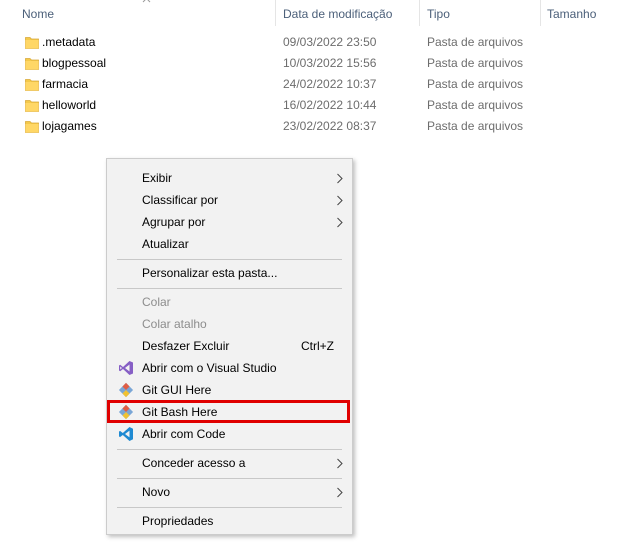 The width and height of the screenshot is (625, 542). I want to click on column-header: Nome Data de modificação Tipo Tamanho, so click(312, 13).